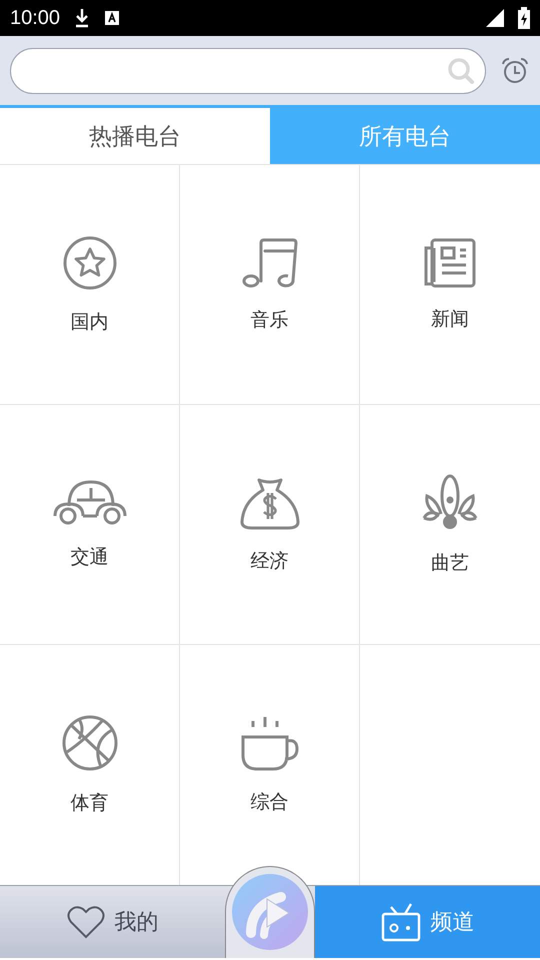  What do you see at coordinates (82, 18) in the screenshot?
I see `download-icon` at bounding box center [82, 18].